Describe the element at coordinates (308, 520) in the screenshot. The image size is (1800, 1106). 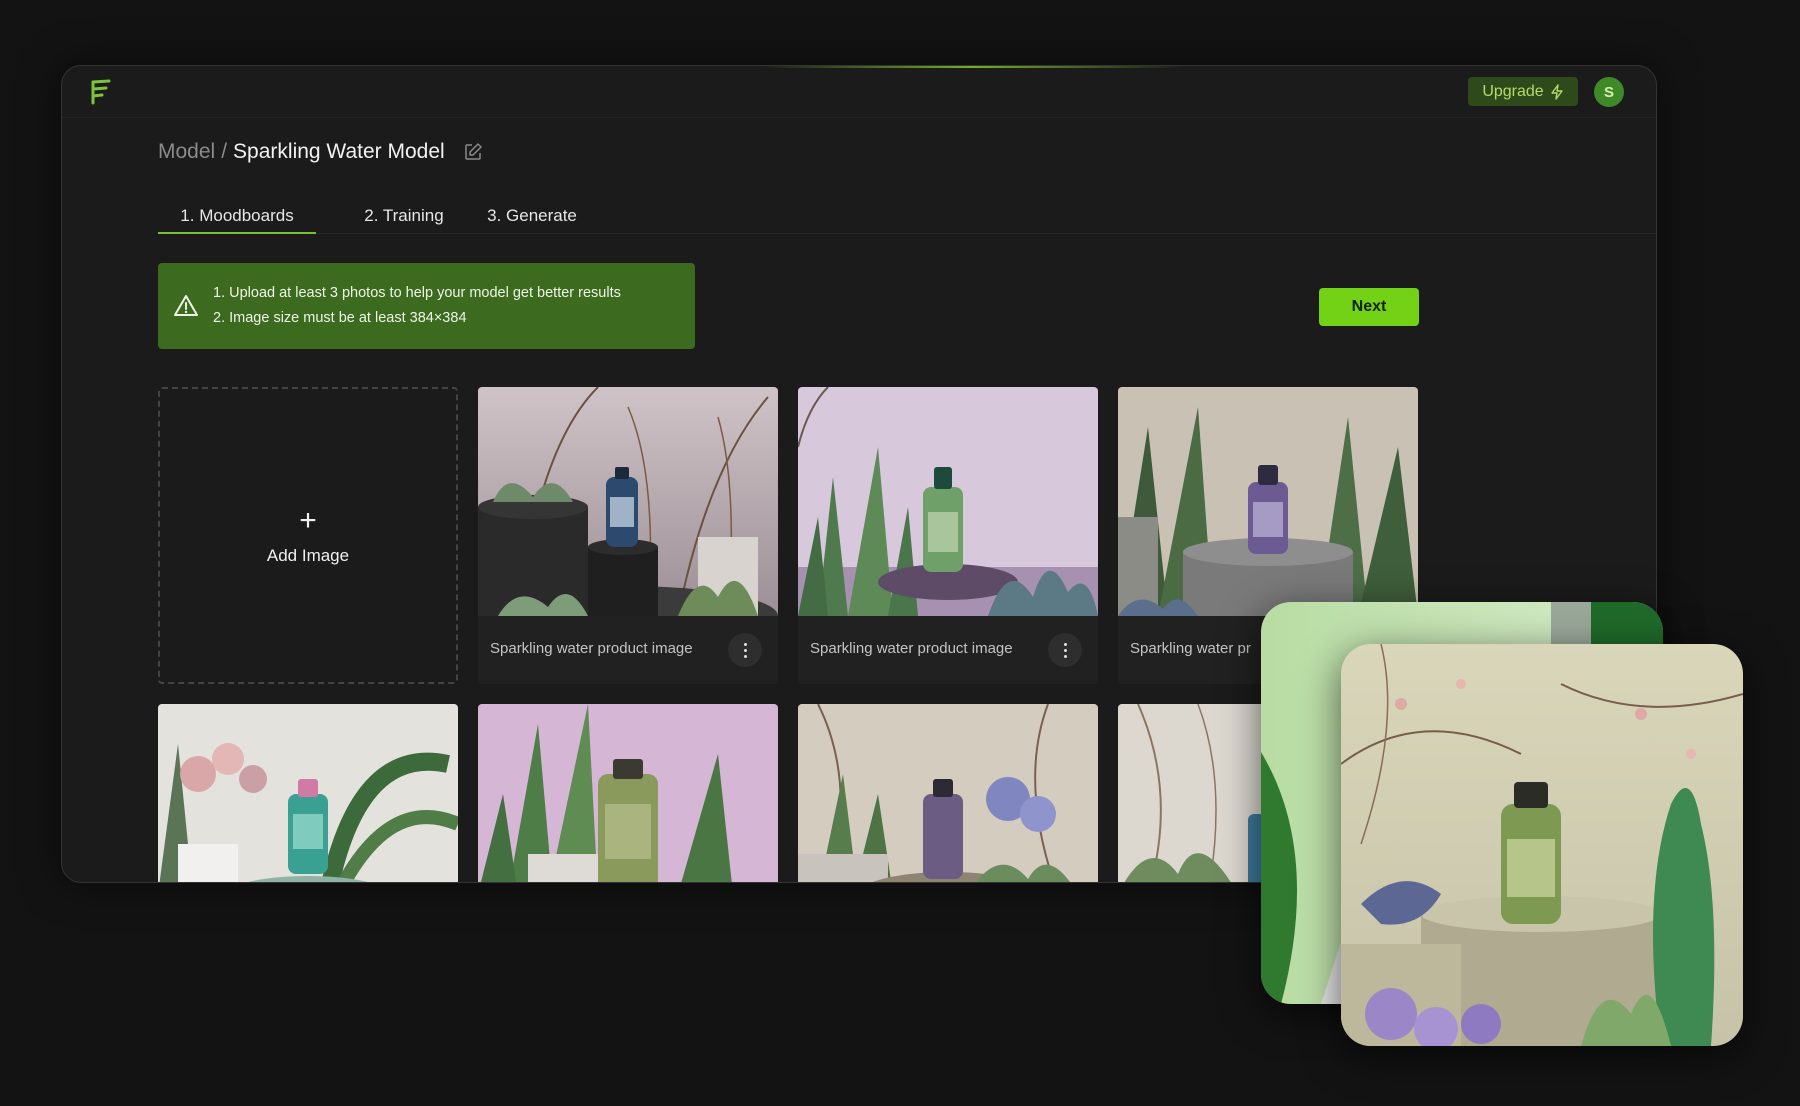
I see `plus-icon: +` at that location.